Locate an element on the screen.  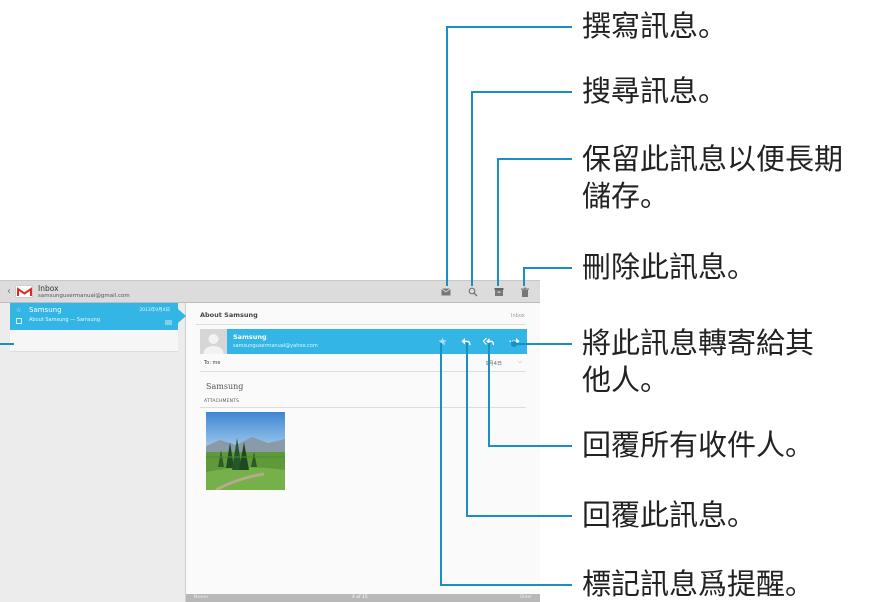
attachments-heading: ATTACHMENTS is located at coordinates (222, 401).